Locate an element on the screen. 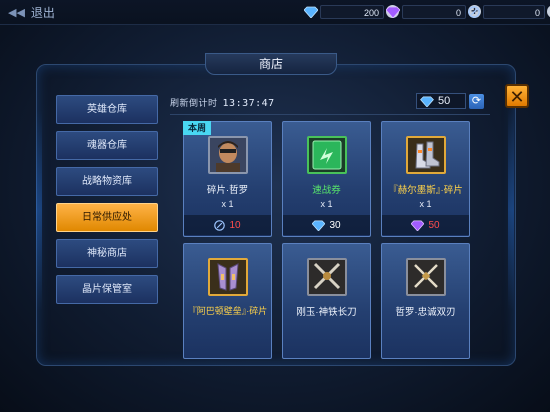 This screenshot has width=550, height=412. sidebar-item-strategic-supplies: 战略物资库 is located at coordinates (107, 181).